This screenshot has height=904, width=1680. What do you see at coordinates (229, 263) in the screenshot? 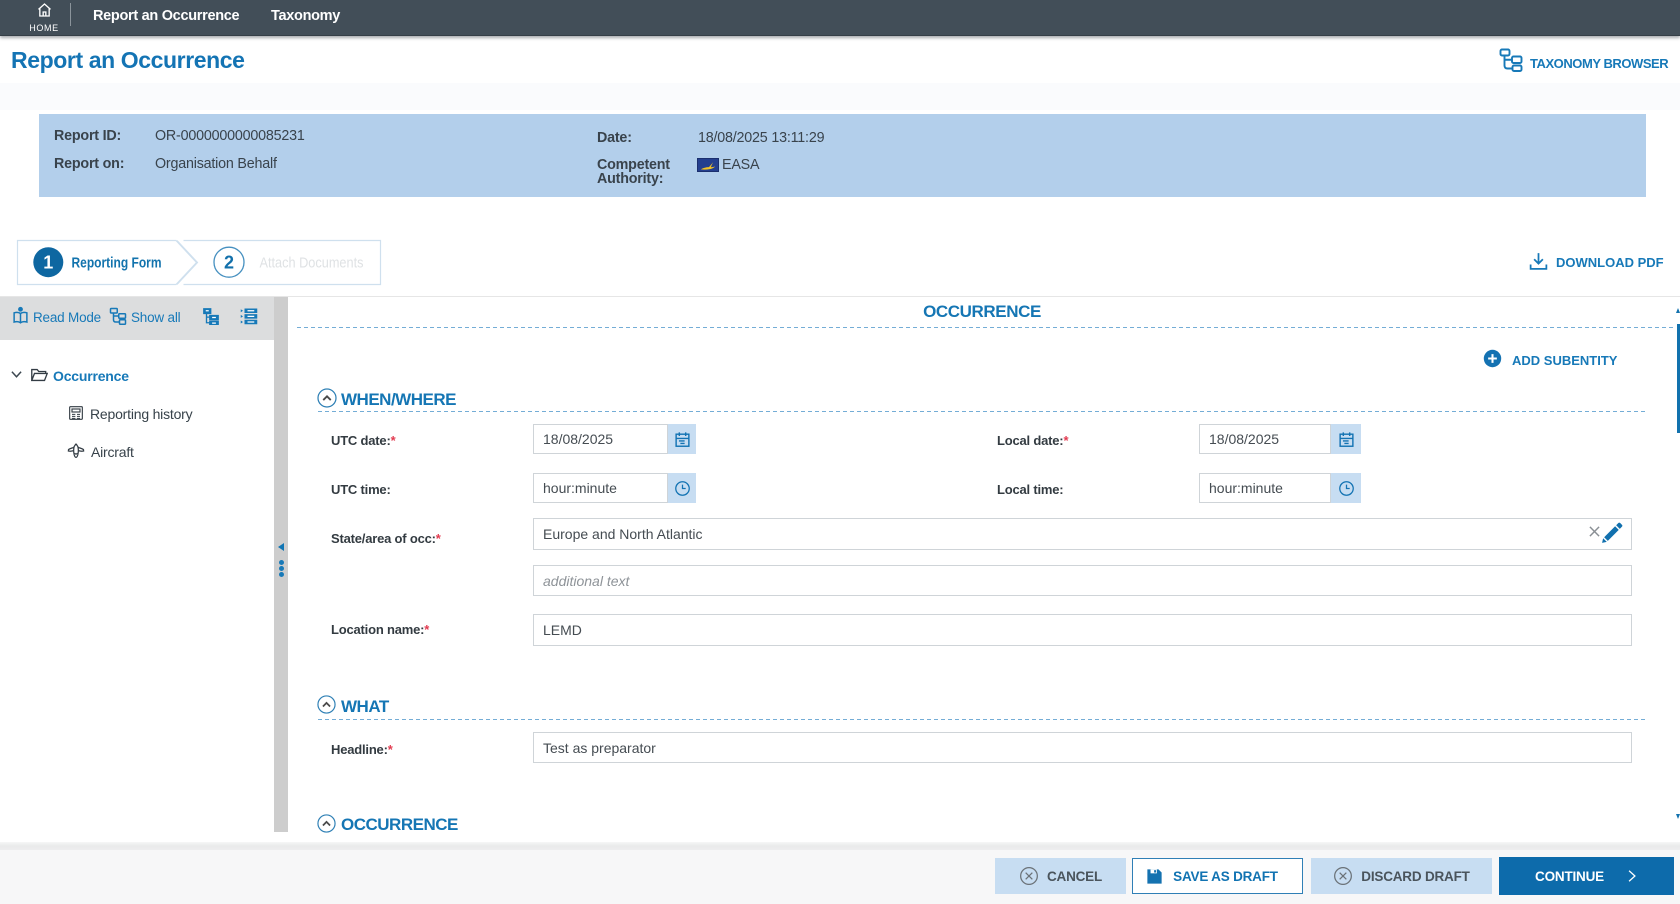
I see `svg-text: 2` at bounding box center [229, 263].